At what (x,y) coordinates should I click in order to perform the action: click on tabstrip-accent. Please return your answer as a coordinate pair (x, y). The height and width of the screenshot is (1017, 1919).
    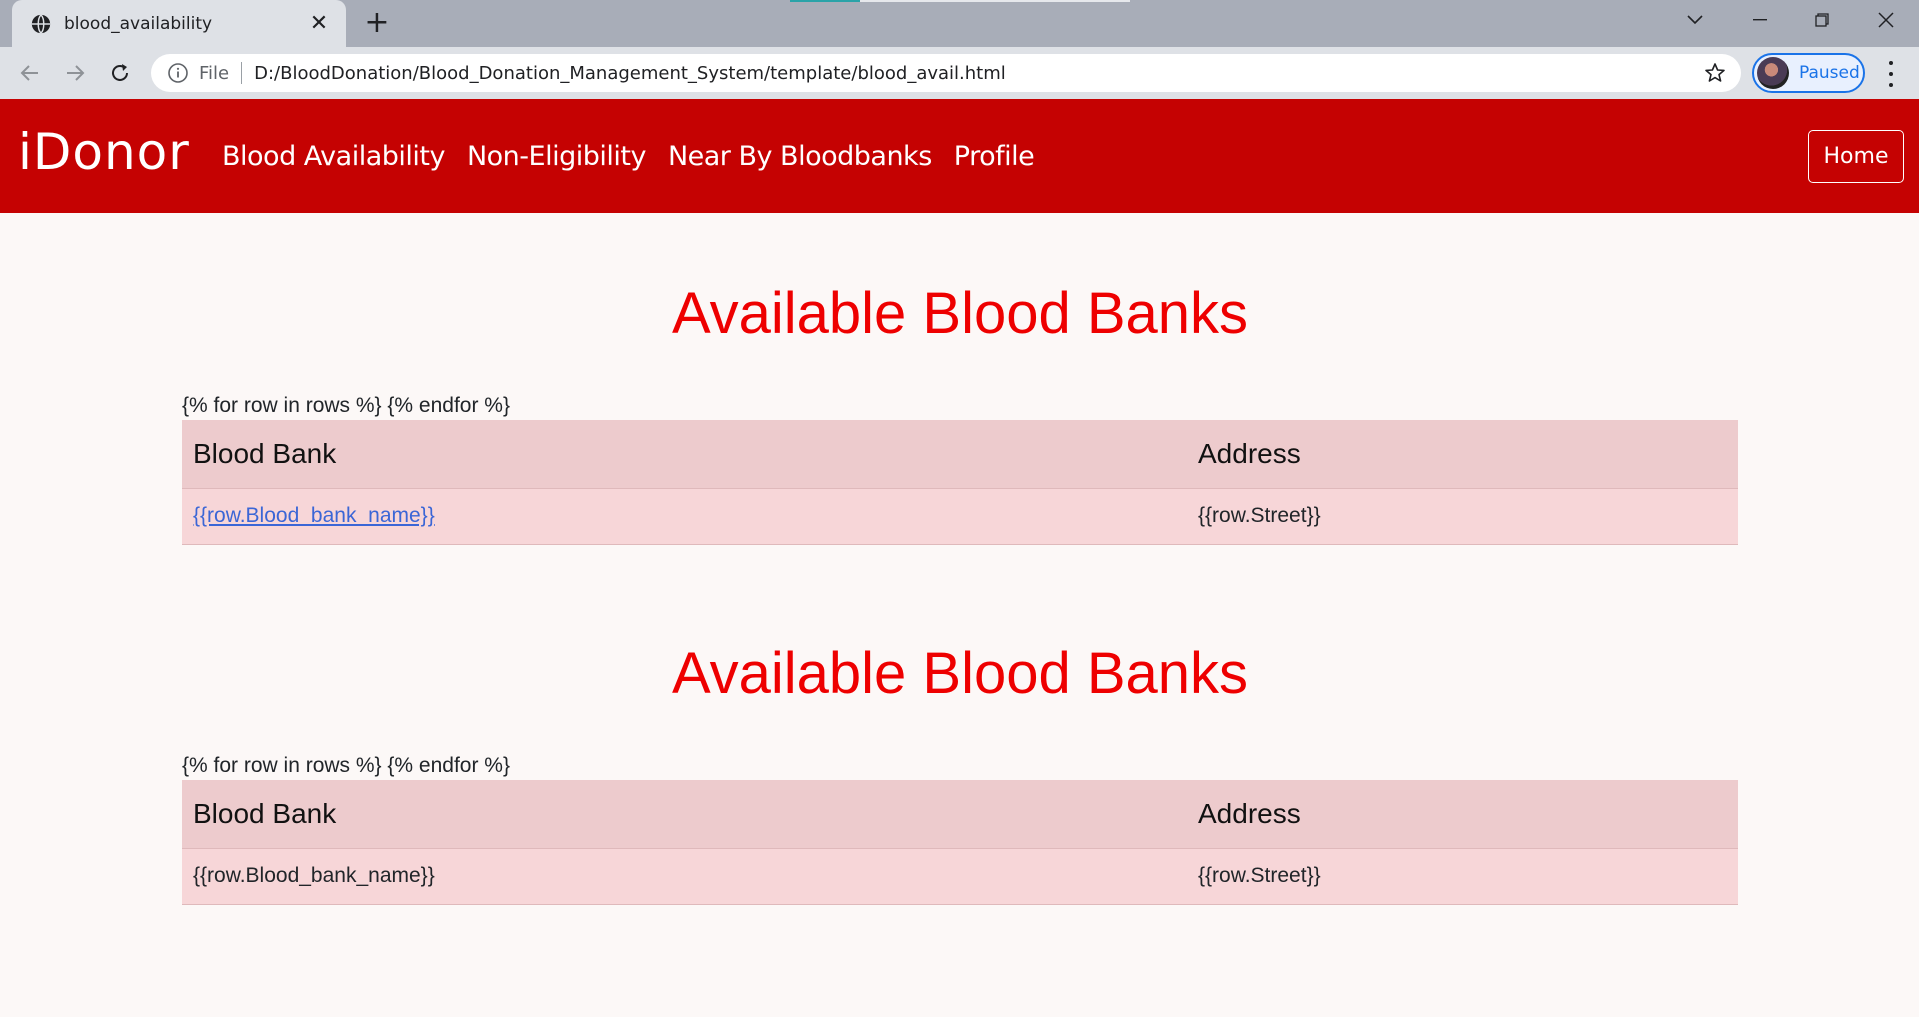
    Looking at the image, I should click on (825, 1).